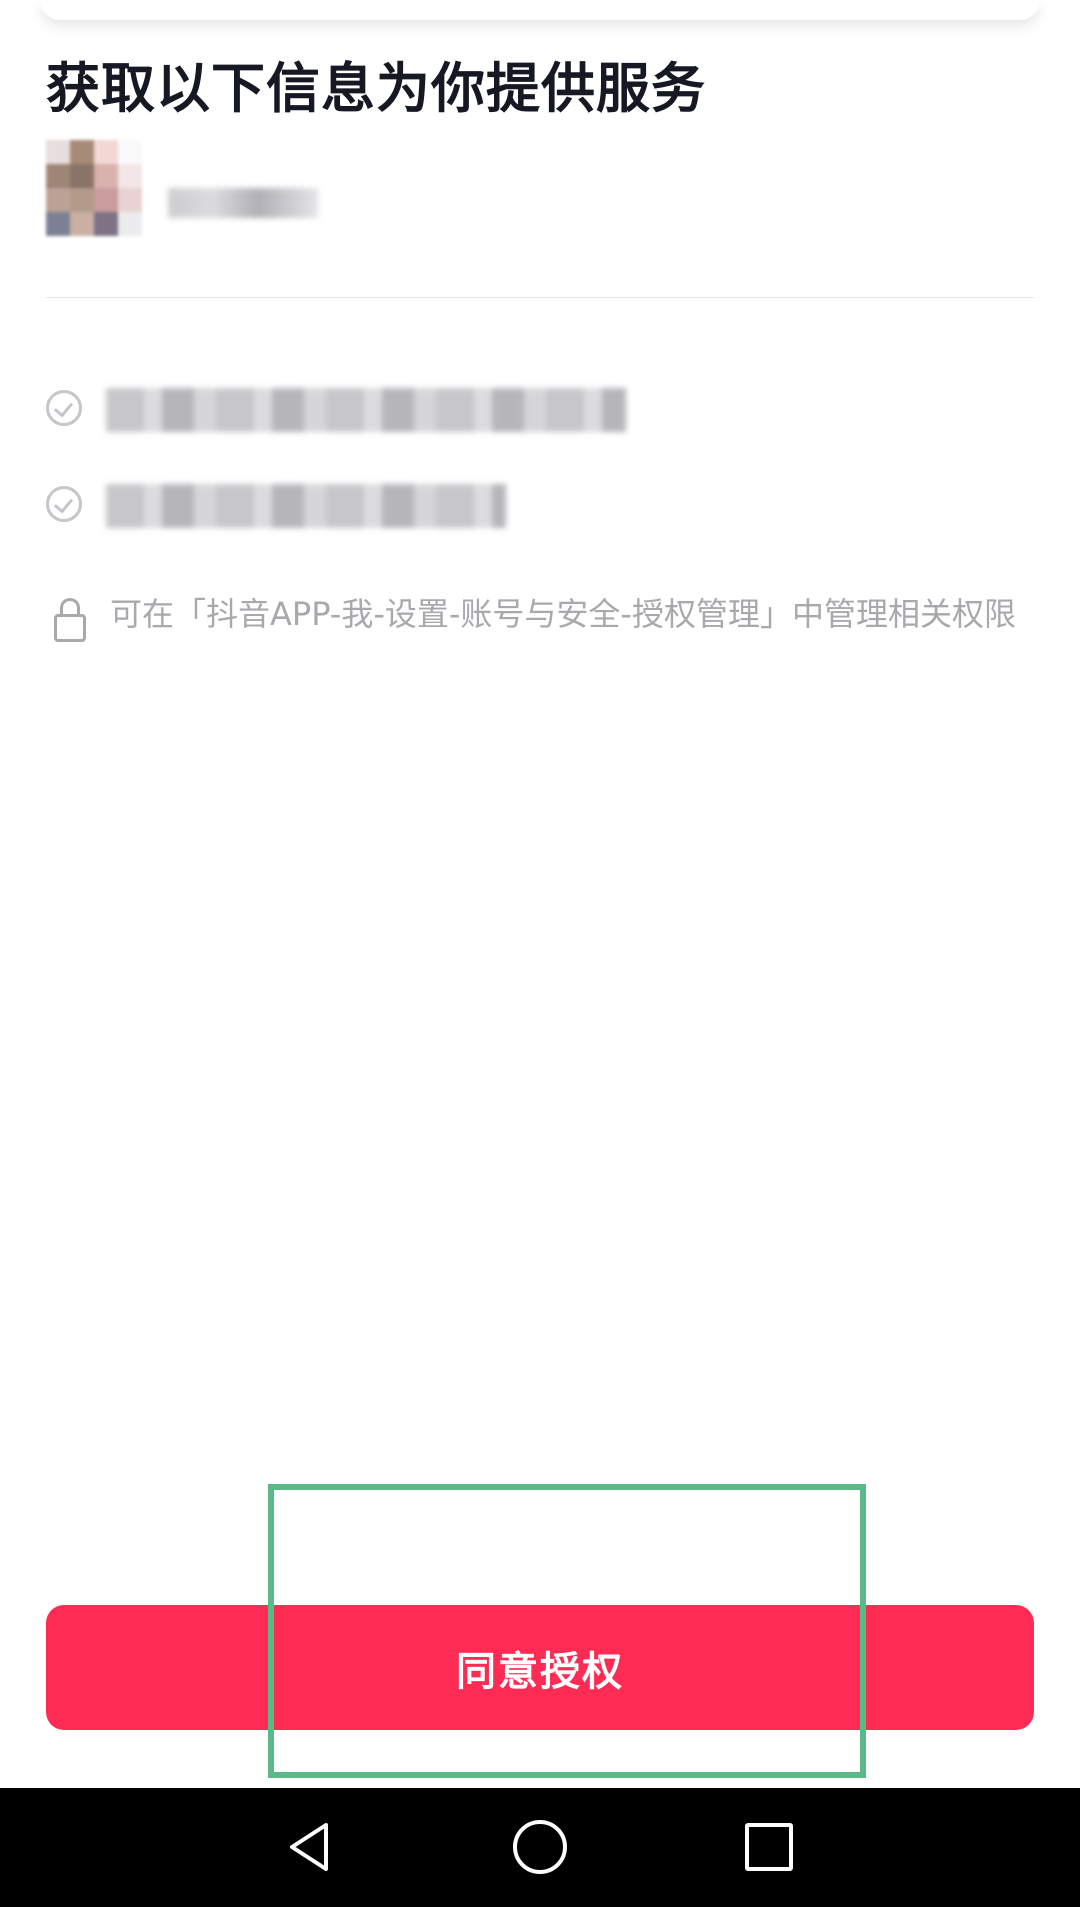 Image resolution: width=1080 pixels, height=1907 pixels. I want to click on divider, so click(540, 297).